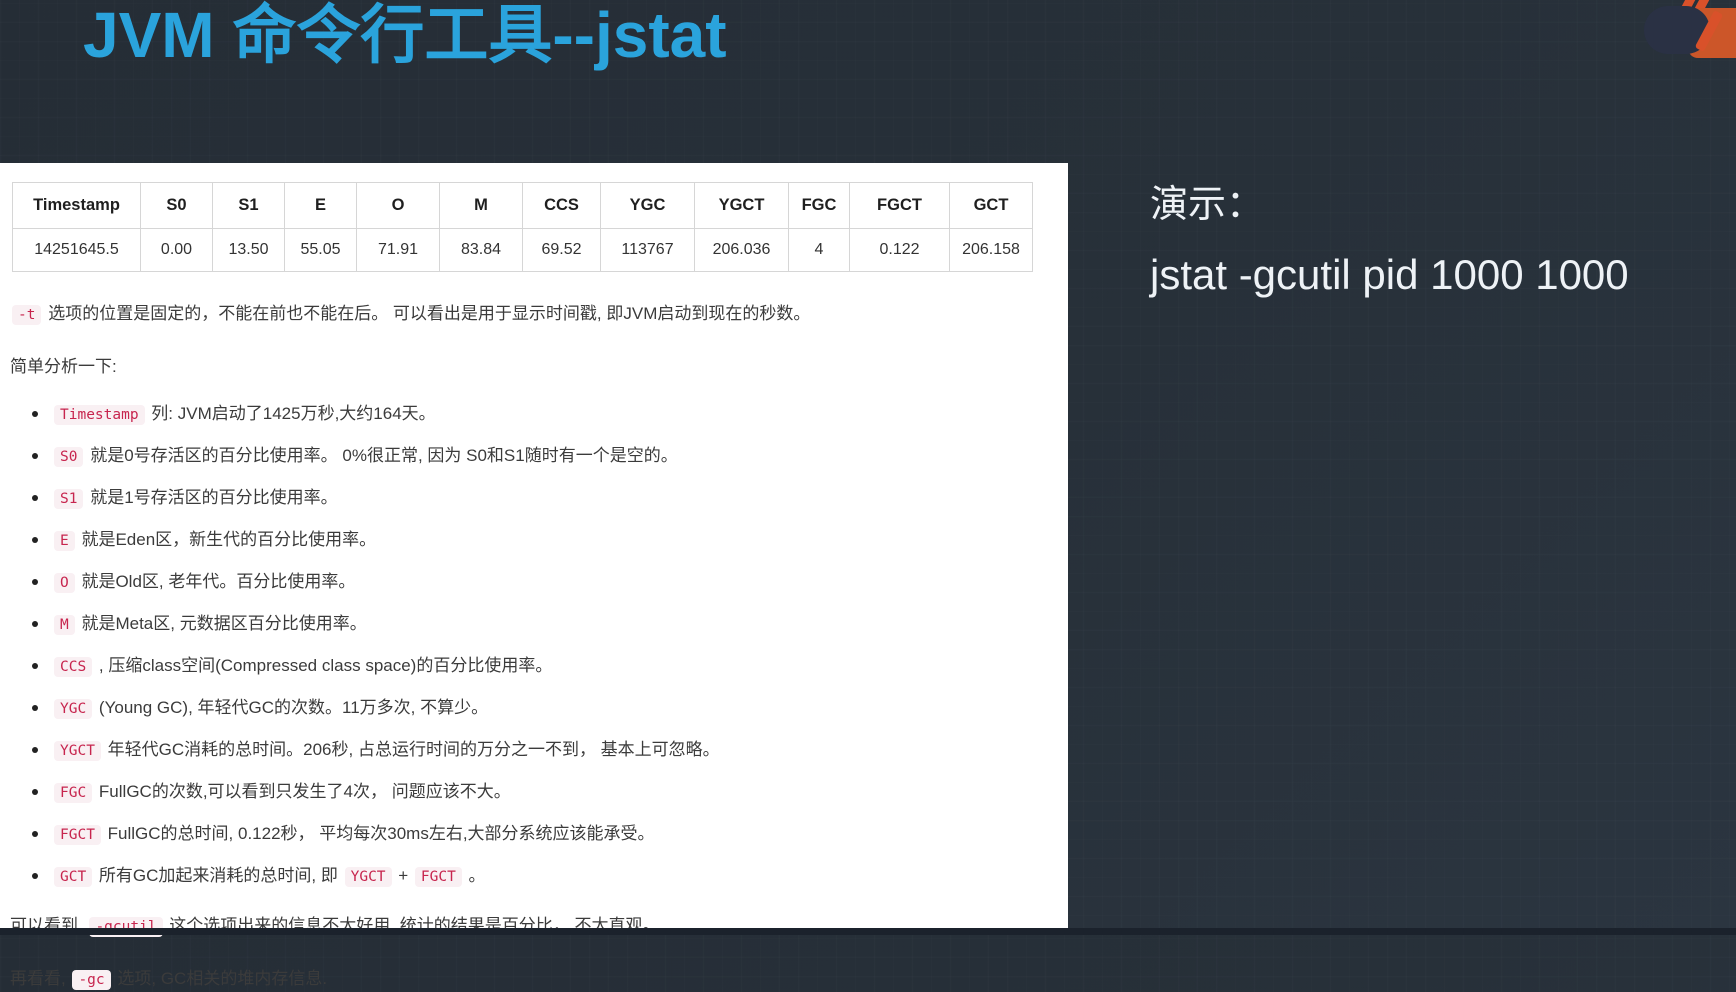 The height and width of the screenshot is (992, 1736). I want to click on table-header-cell: FGCT, so click(899, 205).